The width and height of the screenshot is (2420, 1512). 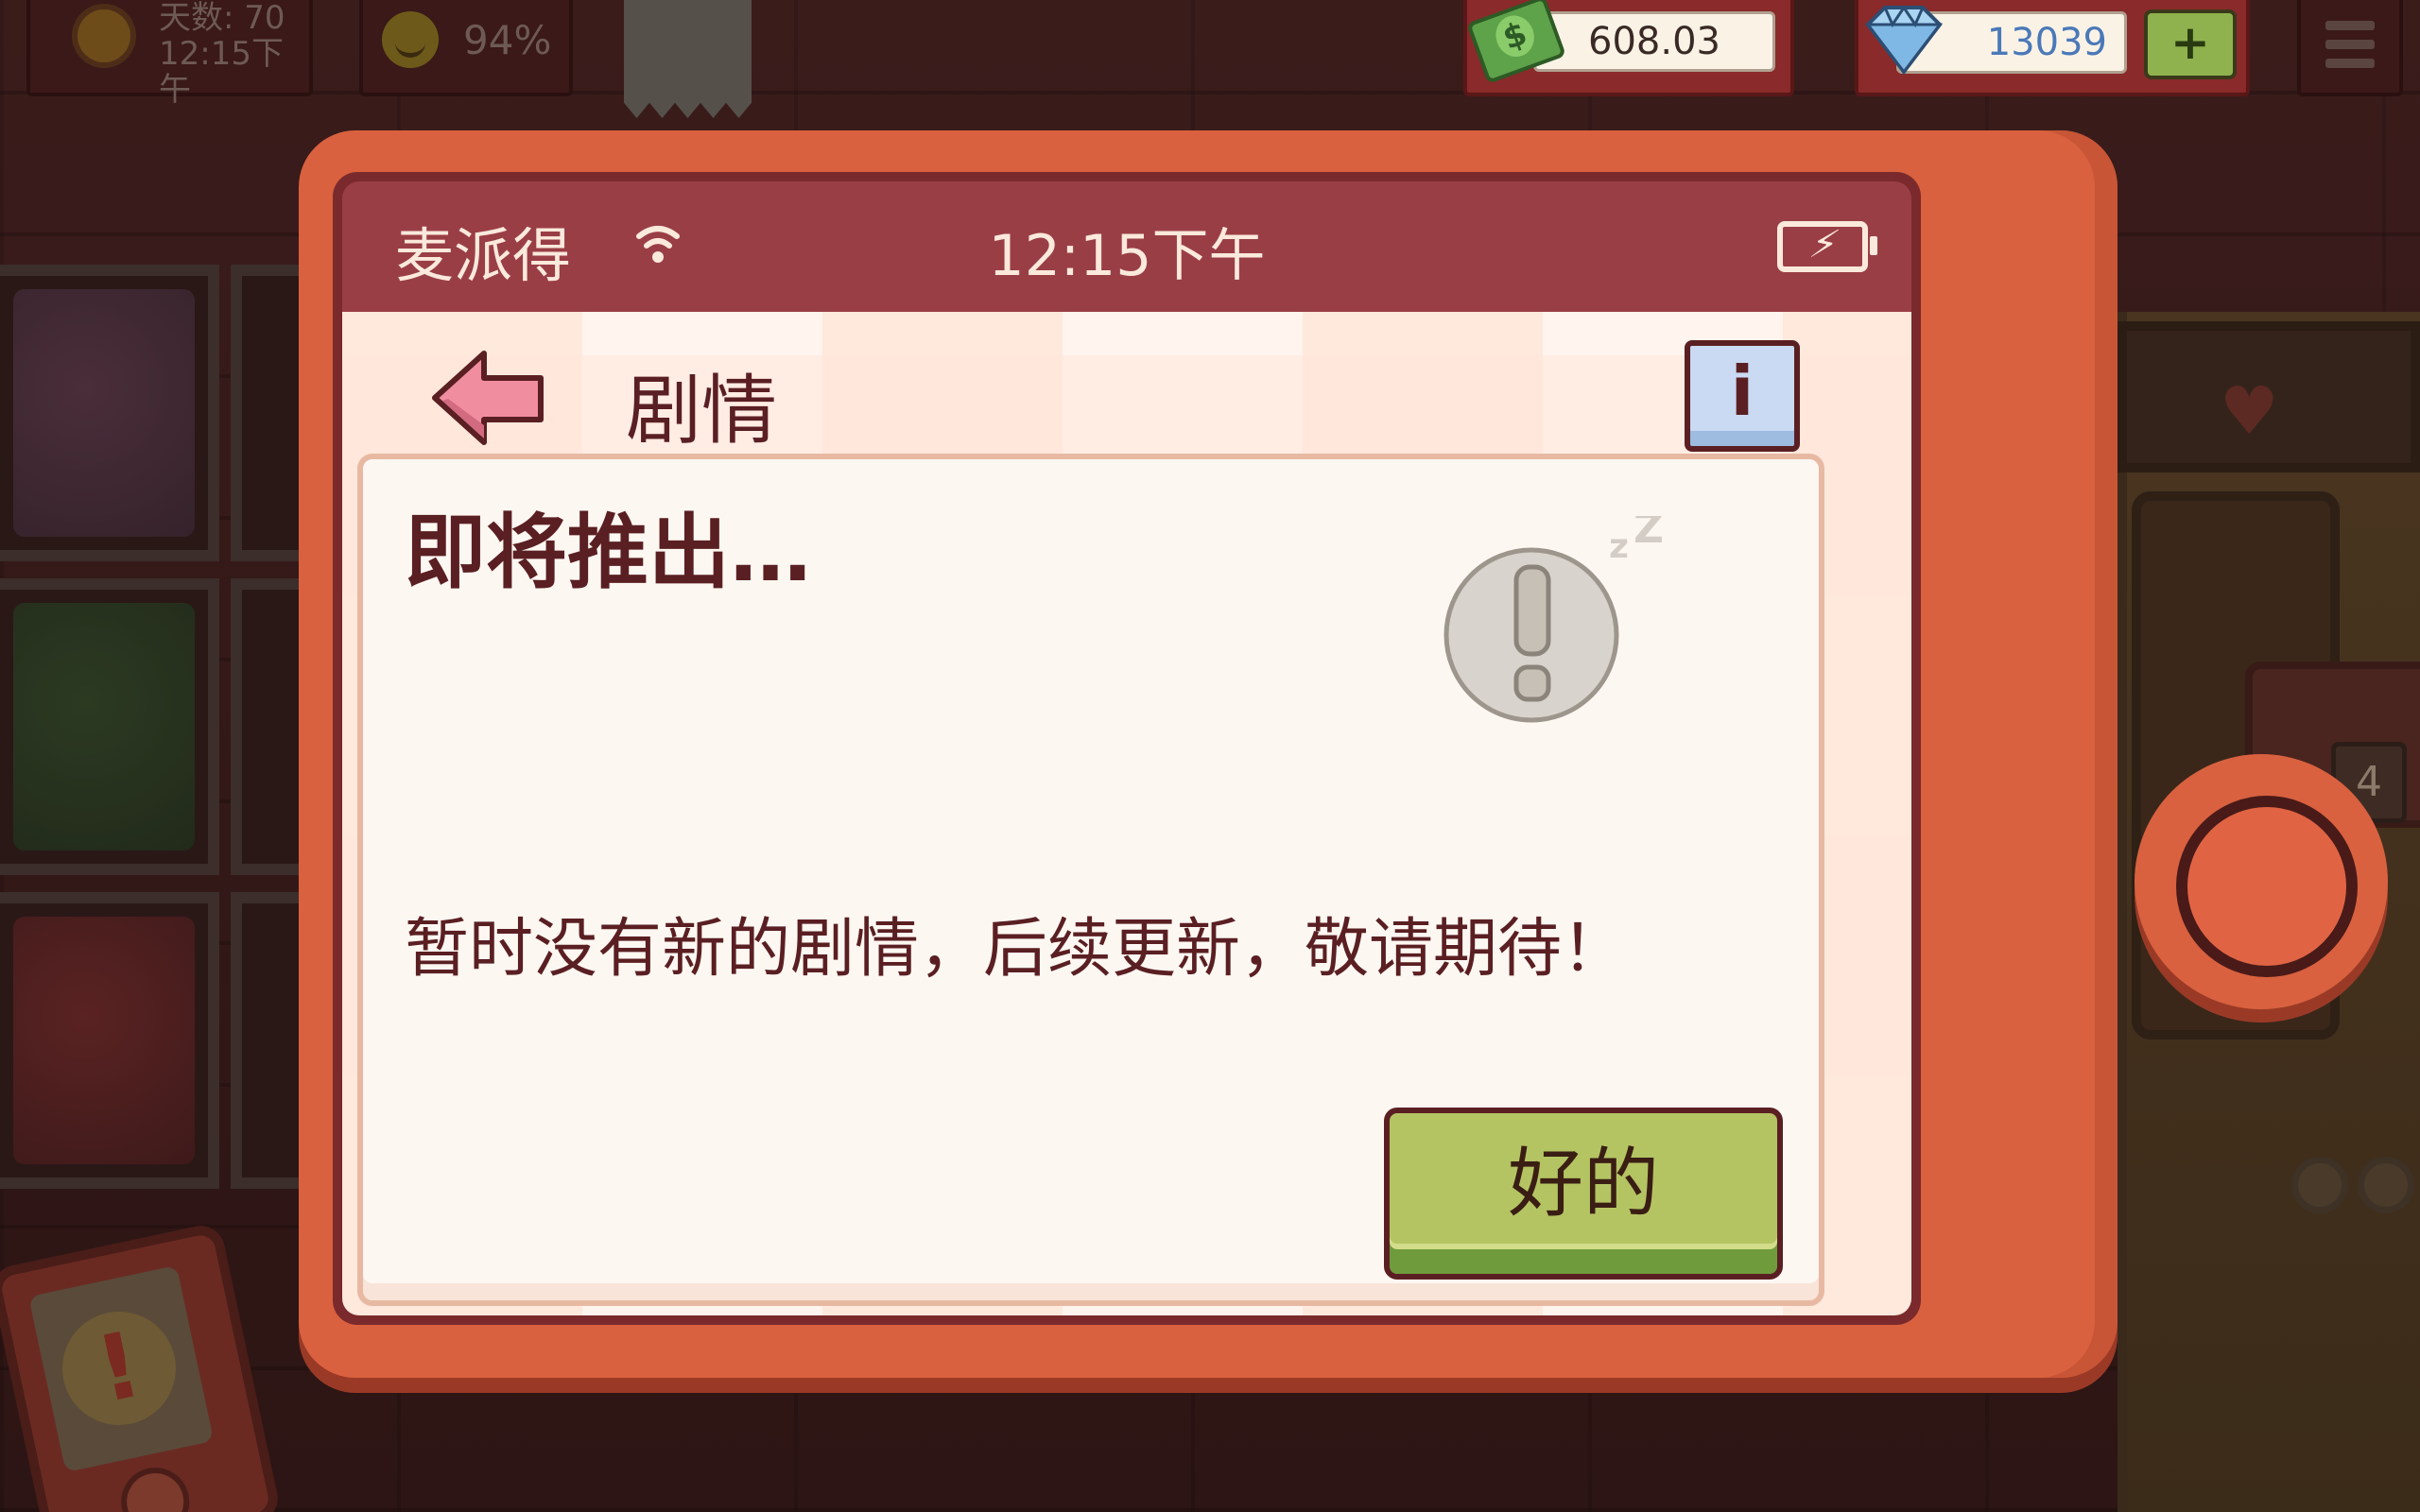 I want to click on back-button, so click(x=488, y=398).